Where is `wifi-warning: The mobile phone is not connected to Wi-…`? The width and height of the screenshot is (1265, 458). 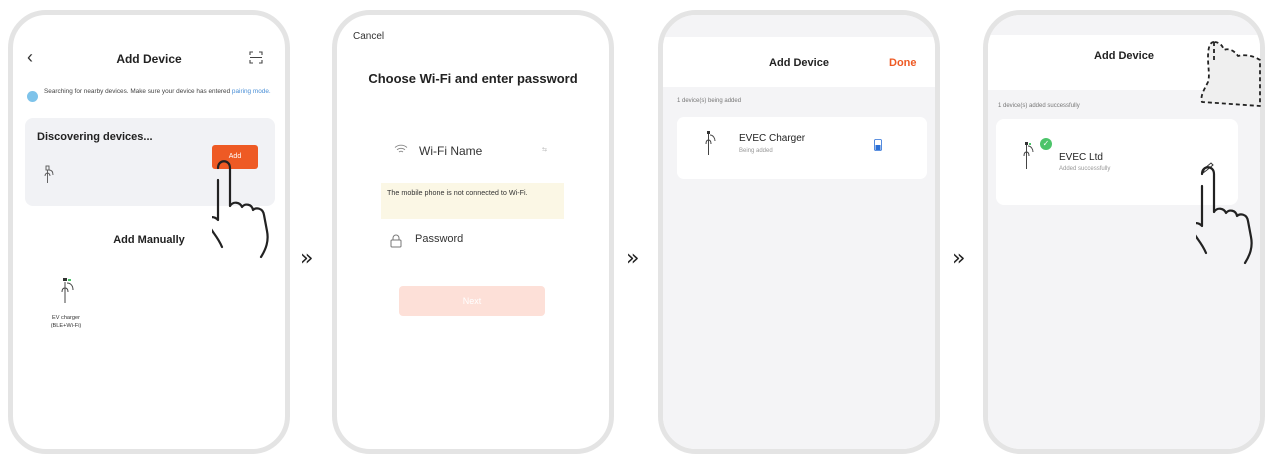
wifi-warning: The mobile phone is not connected to Wi-… is located at coordinates (472, 201).